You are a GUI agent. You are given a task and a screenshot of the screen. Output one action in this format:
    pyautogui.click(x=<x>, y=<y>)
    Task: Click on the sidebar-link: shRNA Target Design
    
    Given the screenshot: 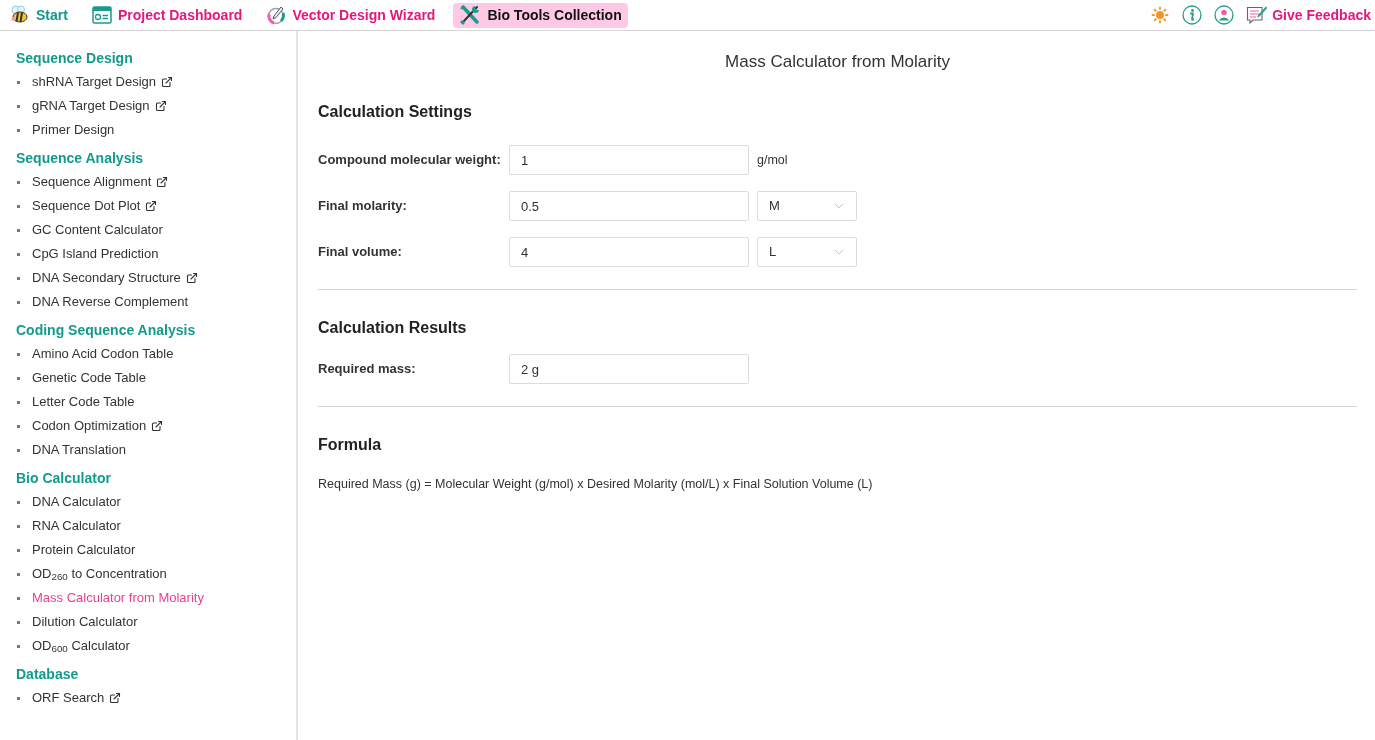 What is the action you would take?
    pyautogui.click(x=94, y=82)
    